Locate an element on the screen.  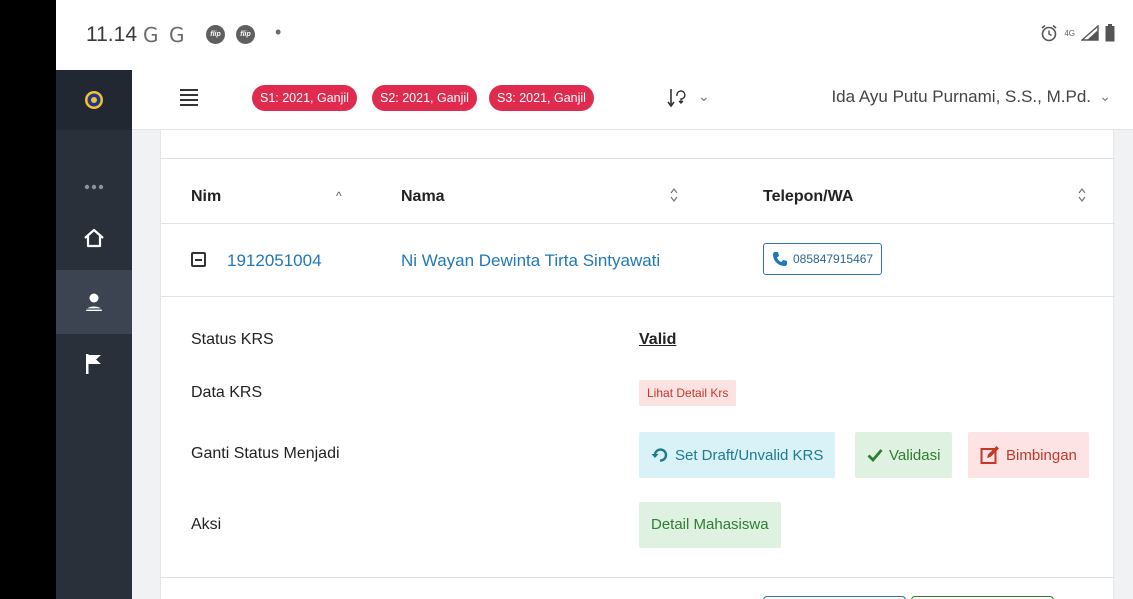
status-bar: 11.14 G G flip flip • 4G is located at coordinates (594, 35).